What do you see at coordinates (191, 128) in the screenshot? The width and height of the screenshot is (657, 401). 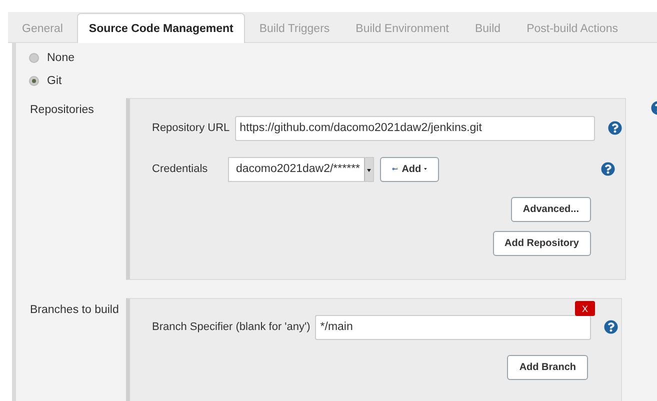 I see `field-label: Repository URL` at bounding box center [191, 128].